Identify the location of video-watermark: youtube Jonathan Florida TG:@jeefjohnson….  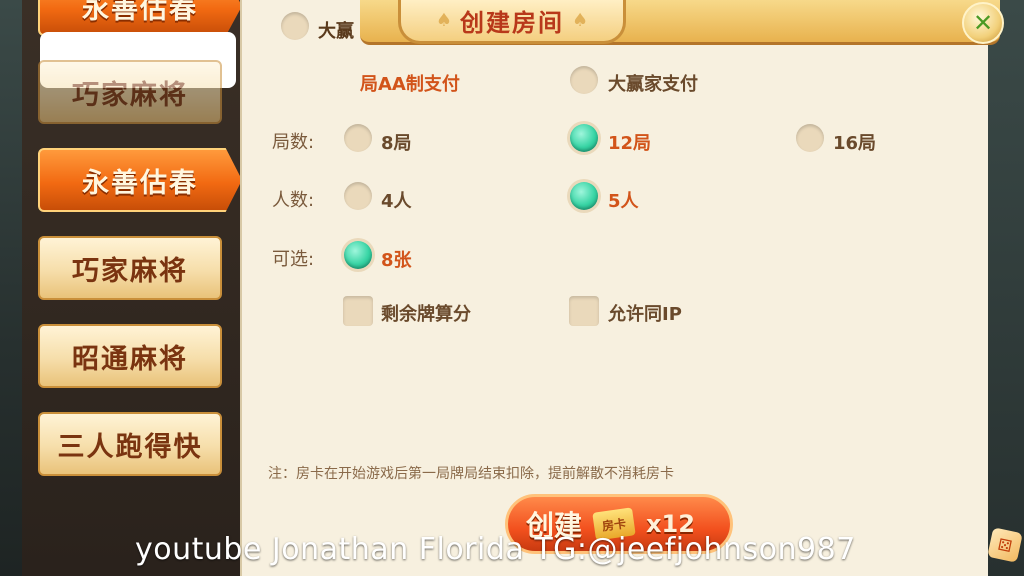
(495, 549).